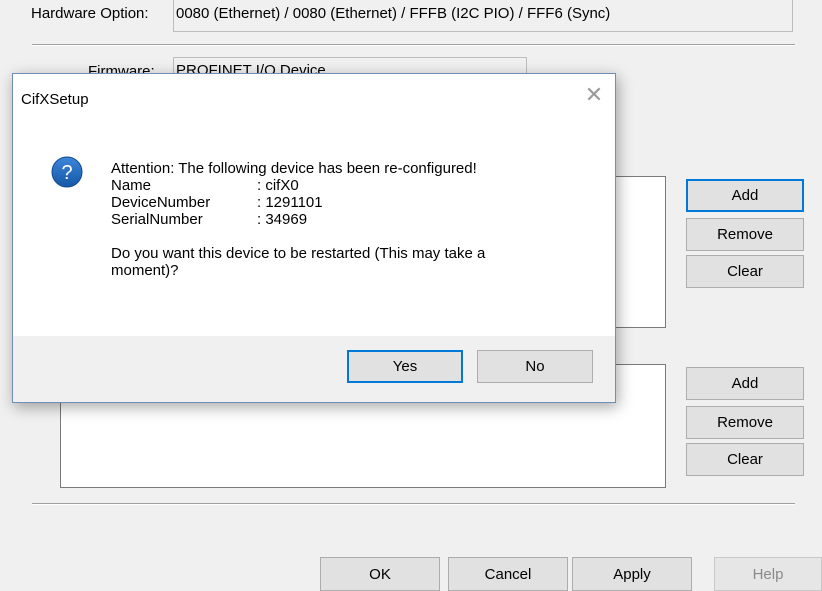  I want to click on close-icon: ✕, so click(594, 95).